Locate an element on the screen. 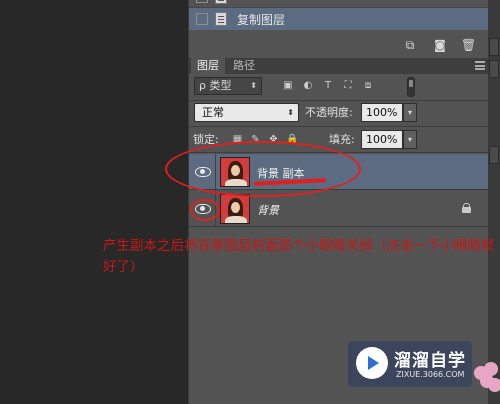  opacity-field: 100% is located at coordinates (382, 112).